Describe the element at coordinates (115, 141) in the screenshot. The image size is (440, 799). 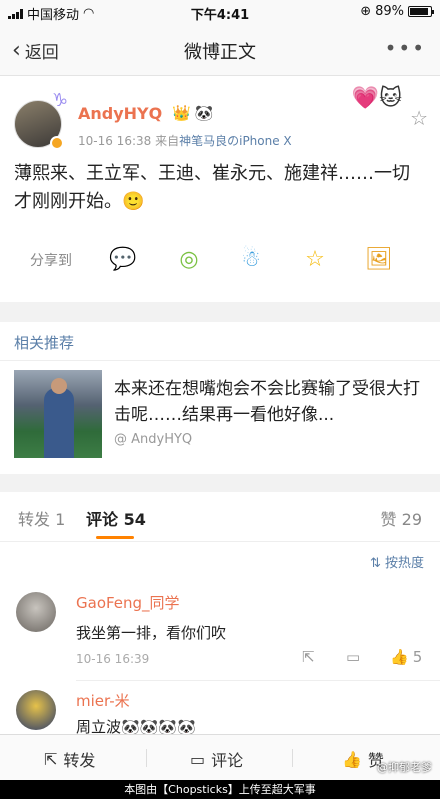
I see `post-time: 10-16 16:38` at that location.